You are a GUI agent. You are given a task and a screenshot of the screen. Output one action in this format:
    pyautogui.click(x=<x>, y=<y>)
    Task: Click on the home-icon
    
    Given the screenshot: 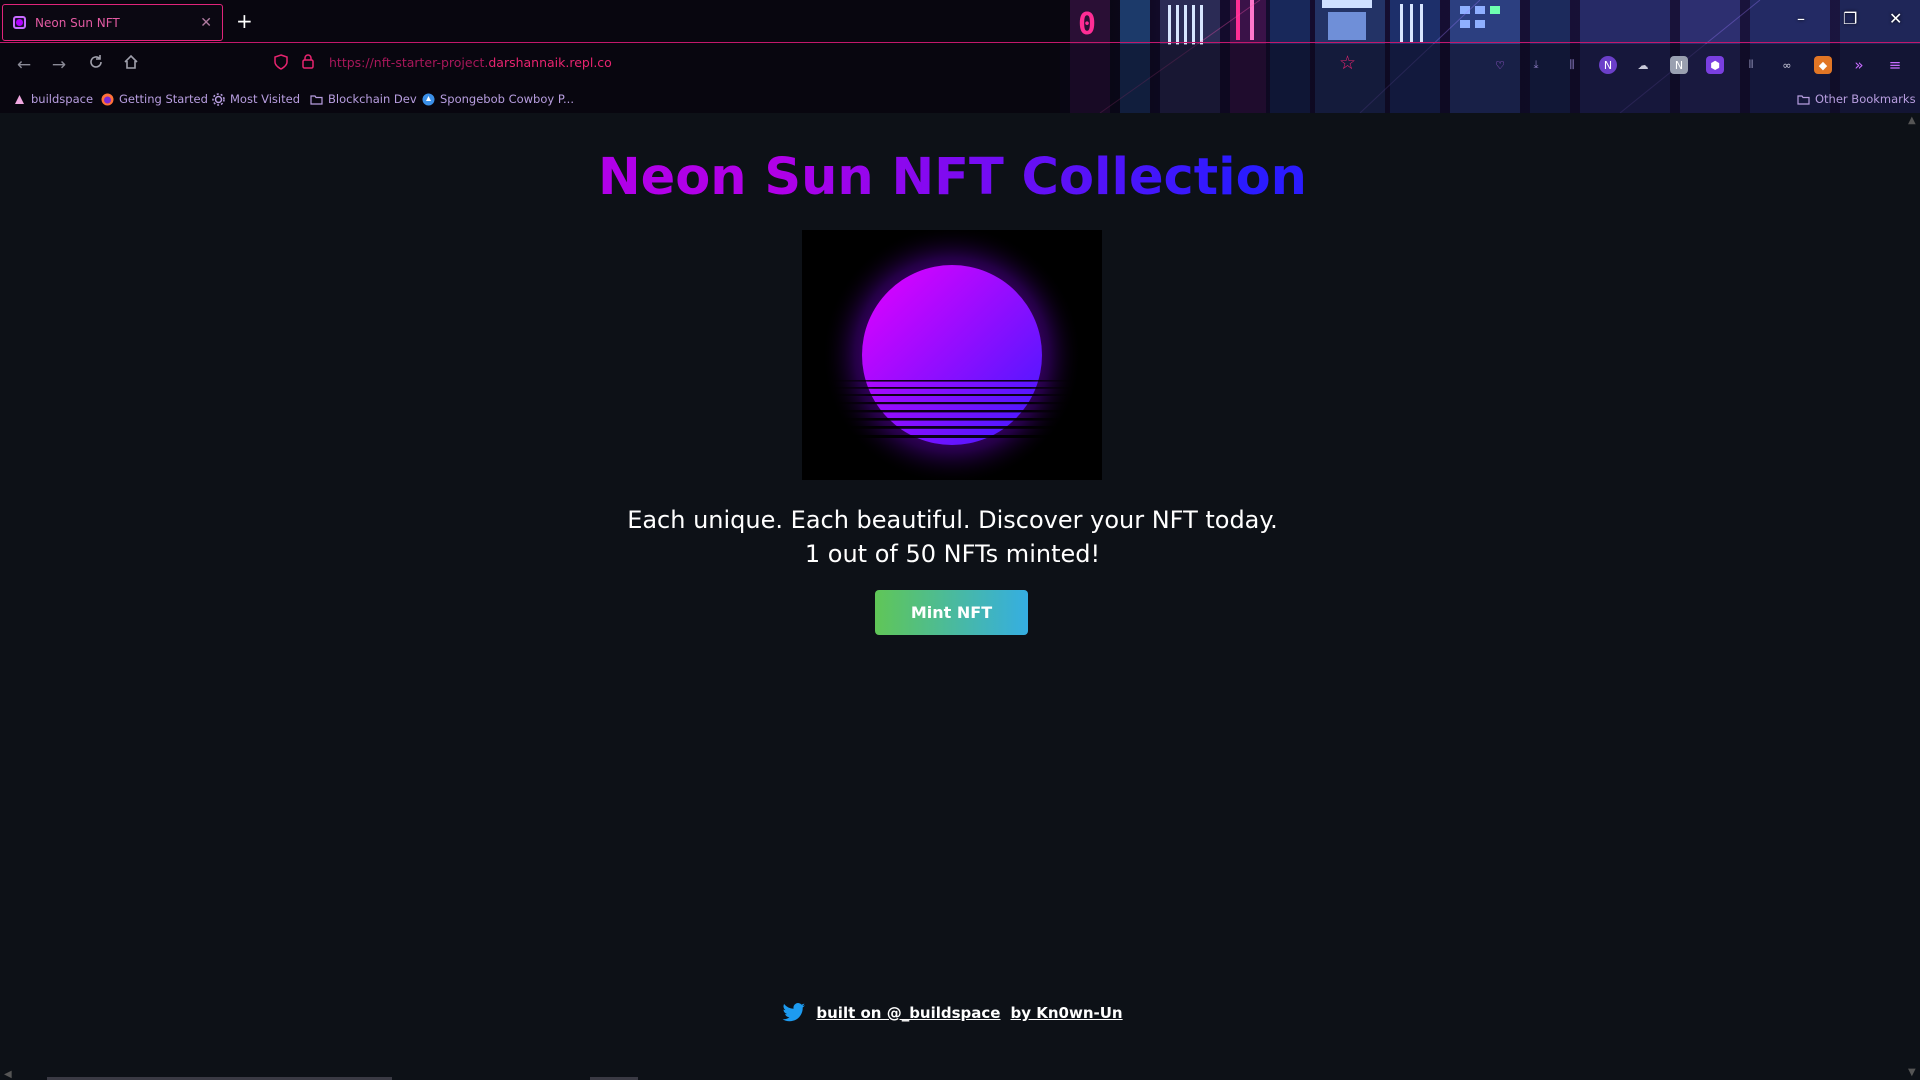 What is the action you would take?
    pyautogui.click(x=131, y=65)
    